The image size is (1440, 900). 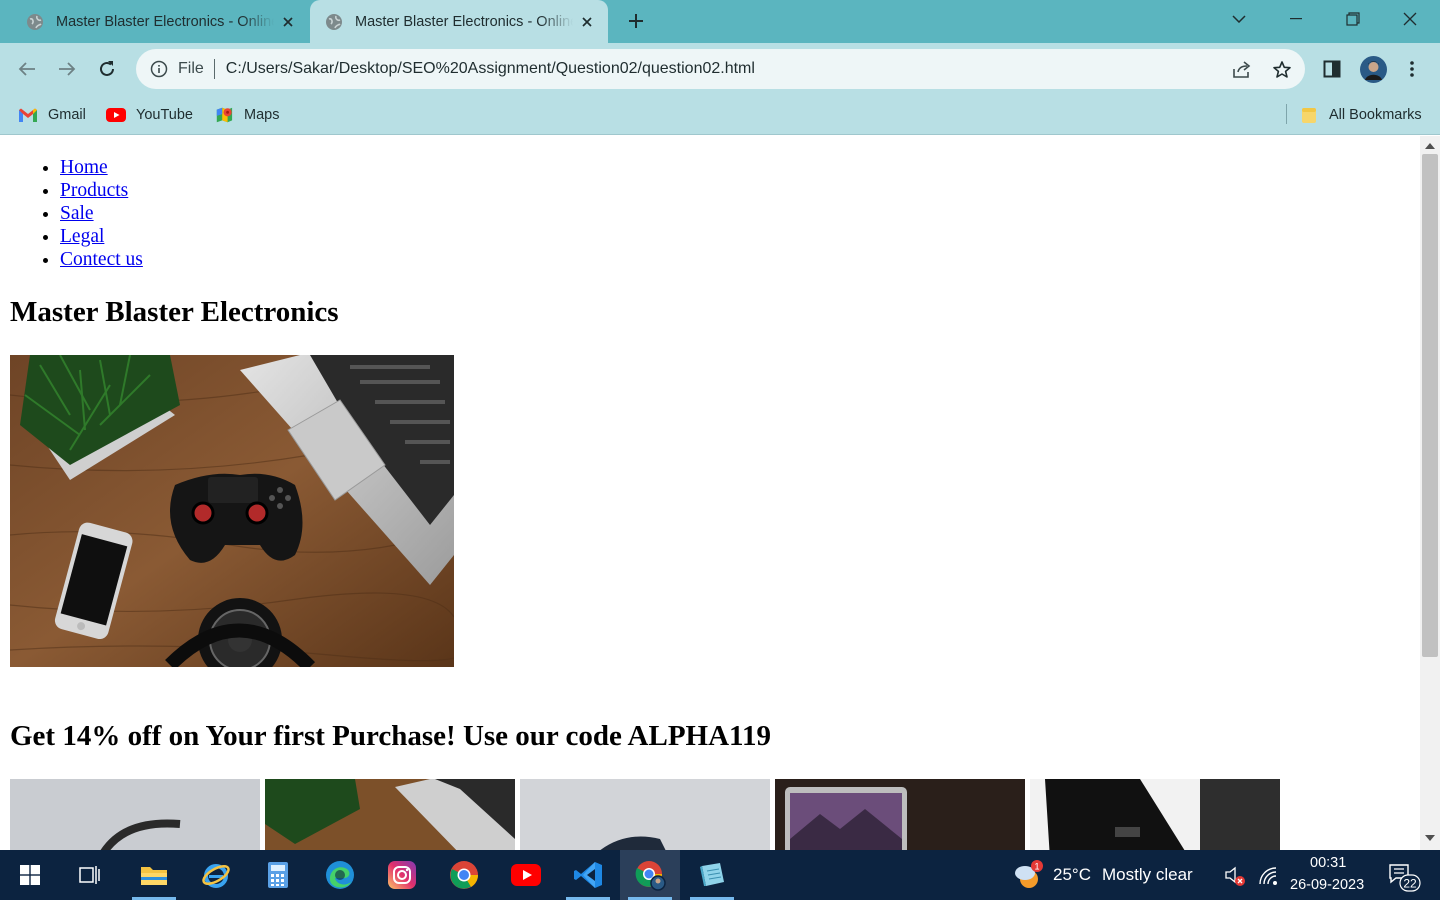 I want to click on weather-icon: 1, so click(x=1029, y=875).